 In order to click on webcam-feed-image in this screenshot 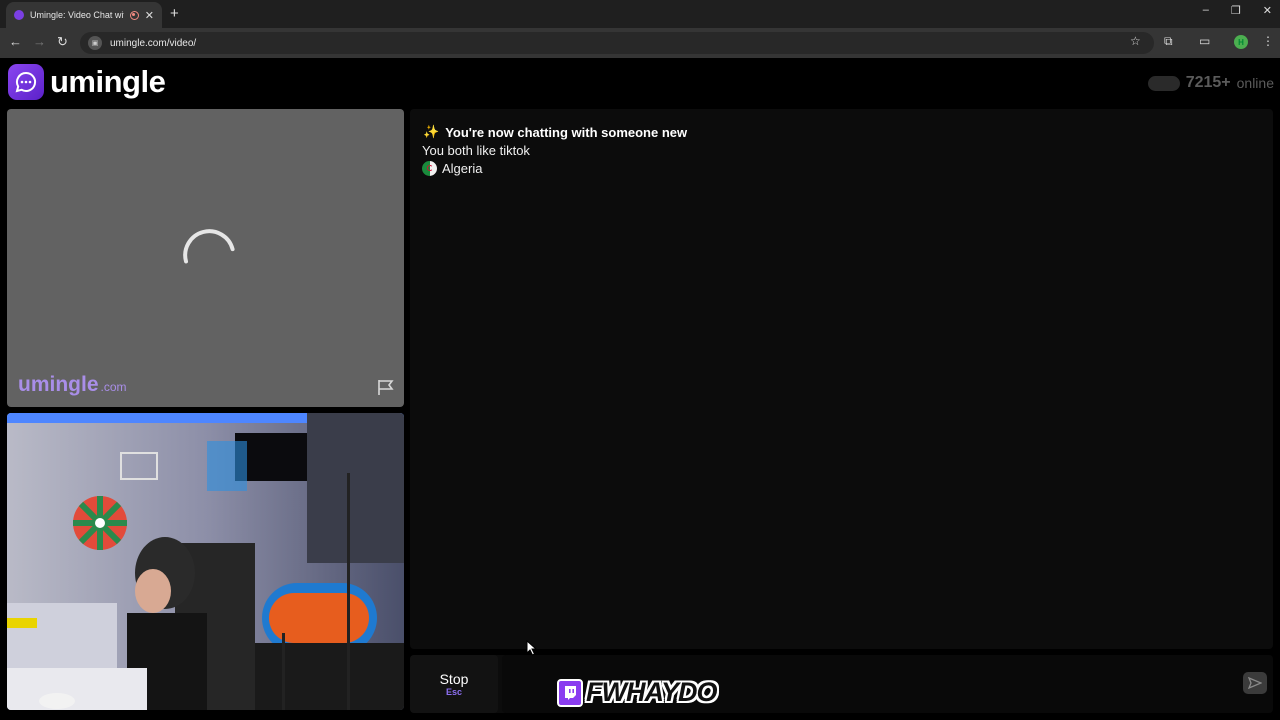, I will do `click(205, 561)`.